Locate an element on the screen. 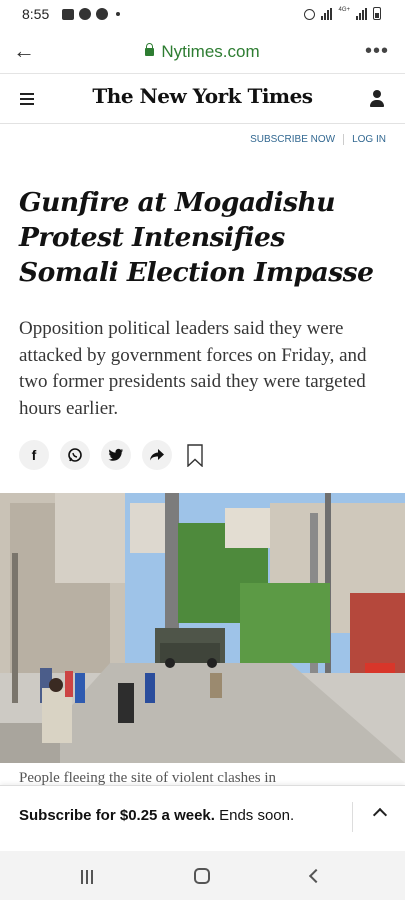 Image resolution: width=405 pixels, height=900 pixels. subscribe-now-link: SUBSCRIBE NOW is located at coordinates (292, 139).